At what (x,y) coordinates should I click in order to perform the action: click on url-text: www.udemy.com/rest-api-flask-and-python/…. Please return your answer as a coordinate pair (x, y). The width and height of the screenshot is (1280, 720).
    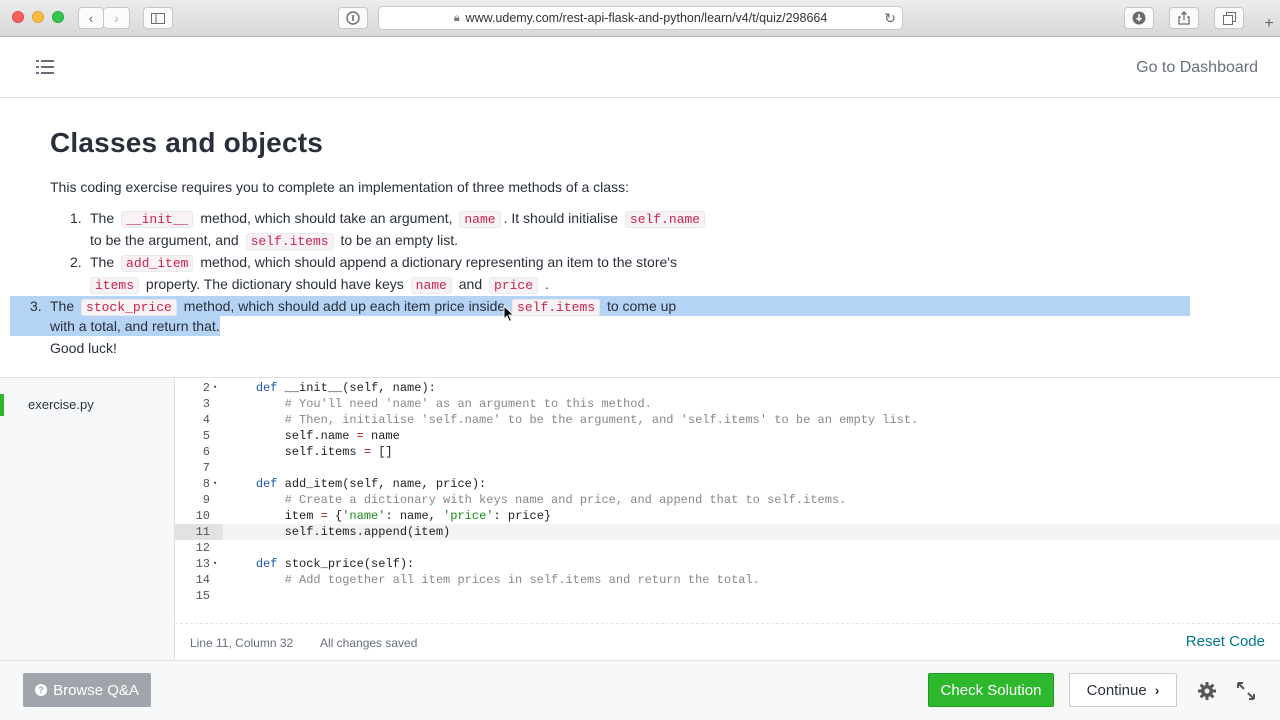
    Looking at the image, I should click on (646, 18).